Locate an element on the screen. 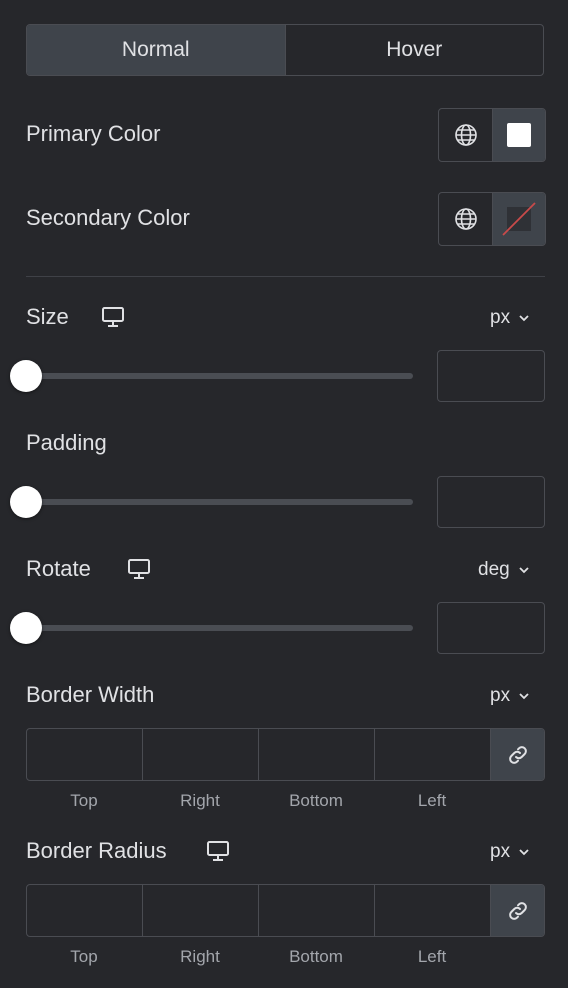  border-width-bottom-input is located at coordinates (317, 754).